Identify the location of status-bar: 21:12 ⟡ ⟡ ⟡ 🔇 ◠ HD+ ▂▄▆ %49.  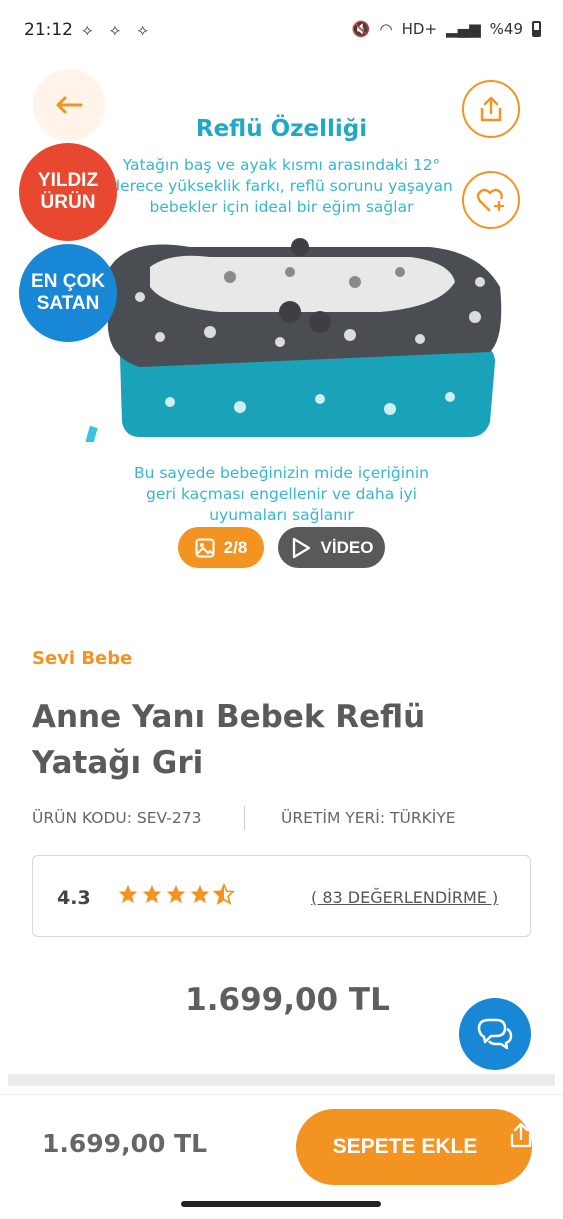
(281, 31).